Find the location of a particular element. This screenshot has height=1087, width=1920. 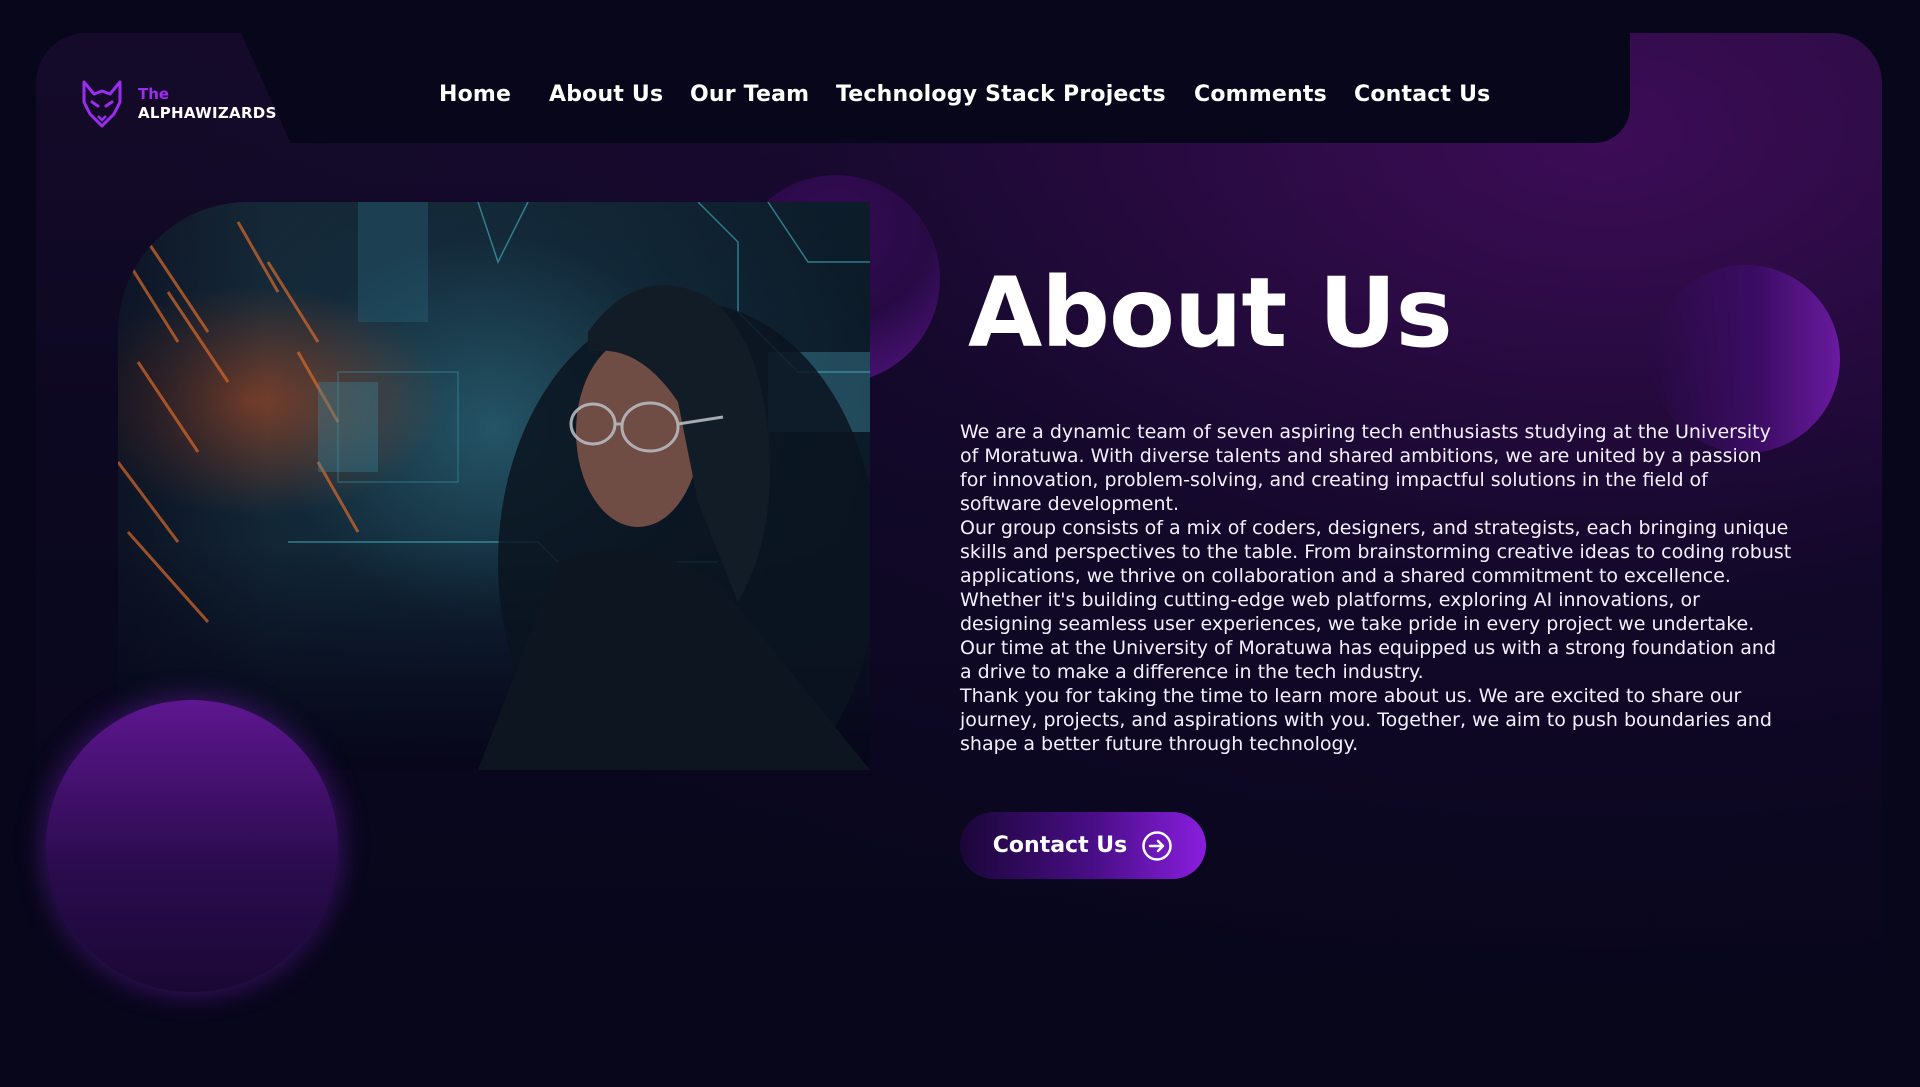

brand-name: The ALPHAWIZARDS is located at coordinates (207, 104).